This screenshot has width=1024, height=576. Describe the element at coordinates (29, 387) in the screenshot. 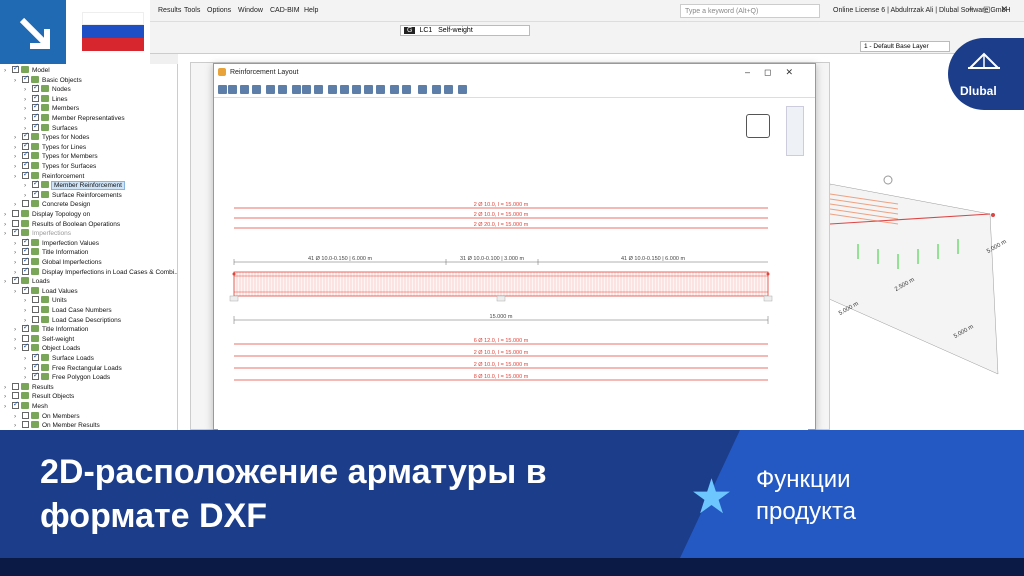

I see `tree-item: › Results` at that location.